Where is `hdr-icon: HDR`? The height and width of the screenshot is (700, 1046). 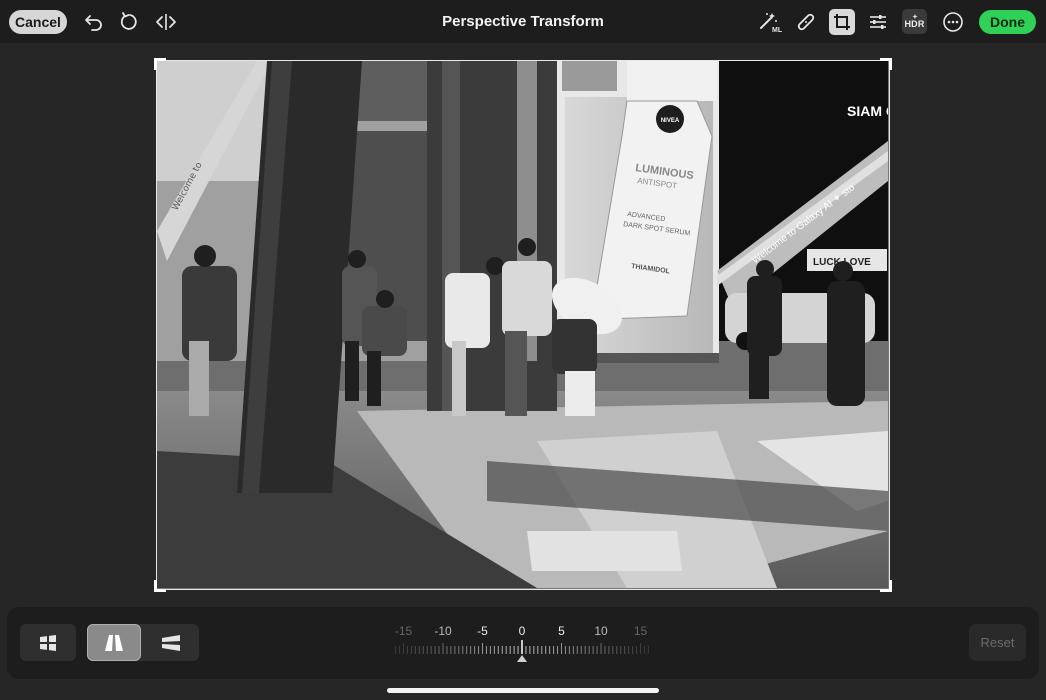 hdr-icon: HDR is located at coordinates (914, 21).